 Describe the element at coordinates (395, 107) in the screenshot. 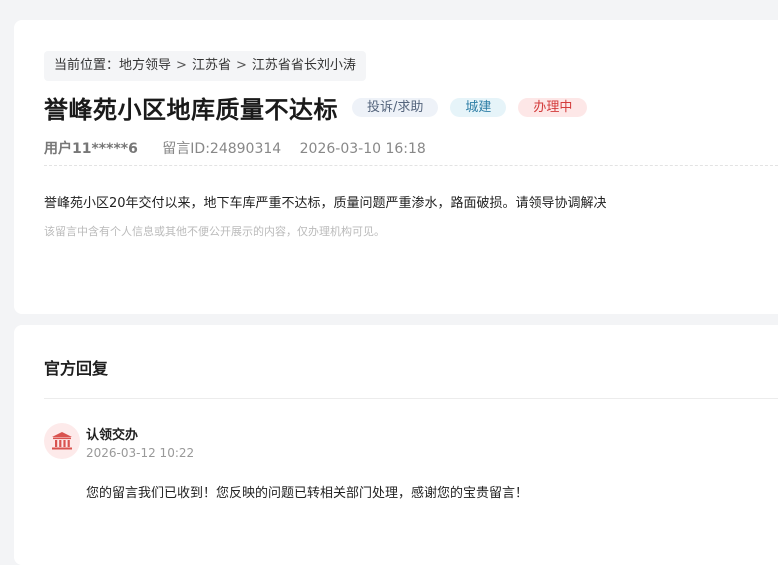

I see `type-badge: 投诉/求助` at that location.